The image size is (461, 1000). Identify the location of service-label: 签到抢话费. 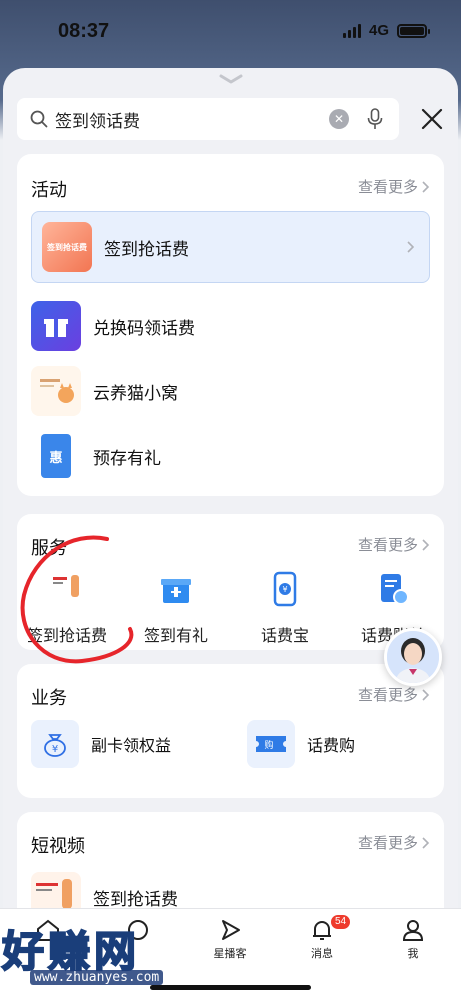
(66, 636).